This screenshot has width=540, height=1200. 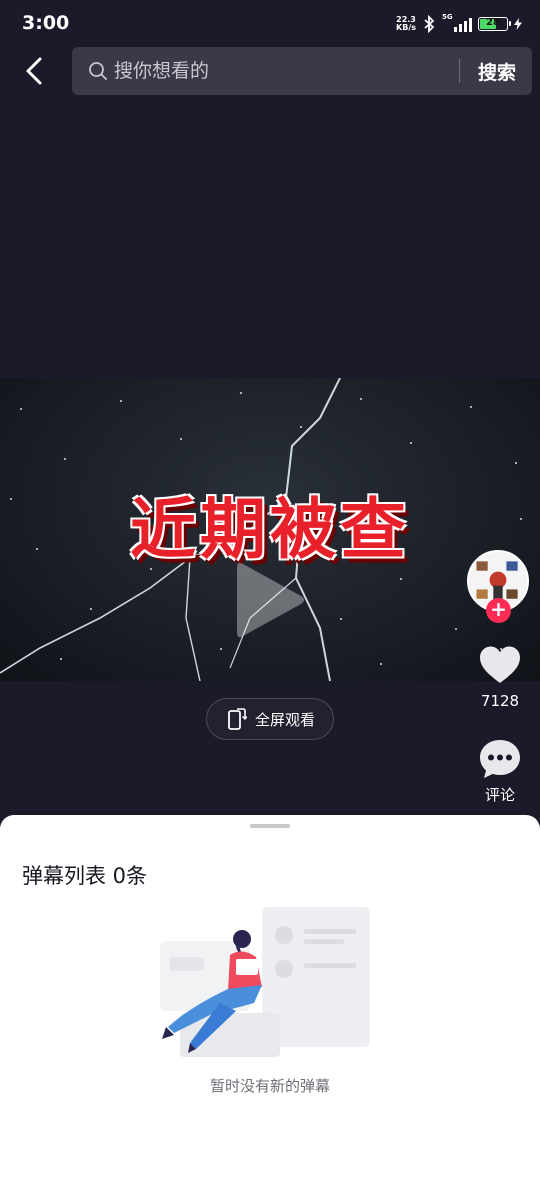 I want to click on comment-label: 评论, so click(x=499, y=795).